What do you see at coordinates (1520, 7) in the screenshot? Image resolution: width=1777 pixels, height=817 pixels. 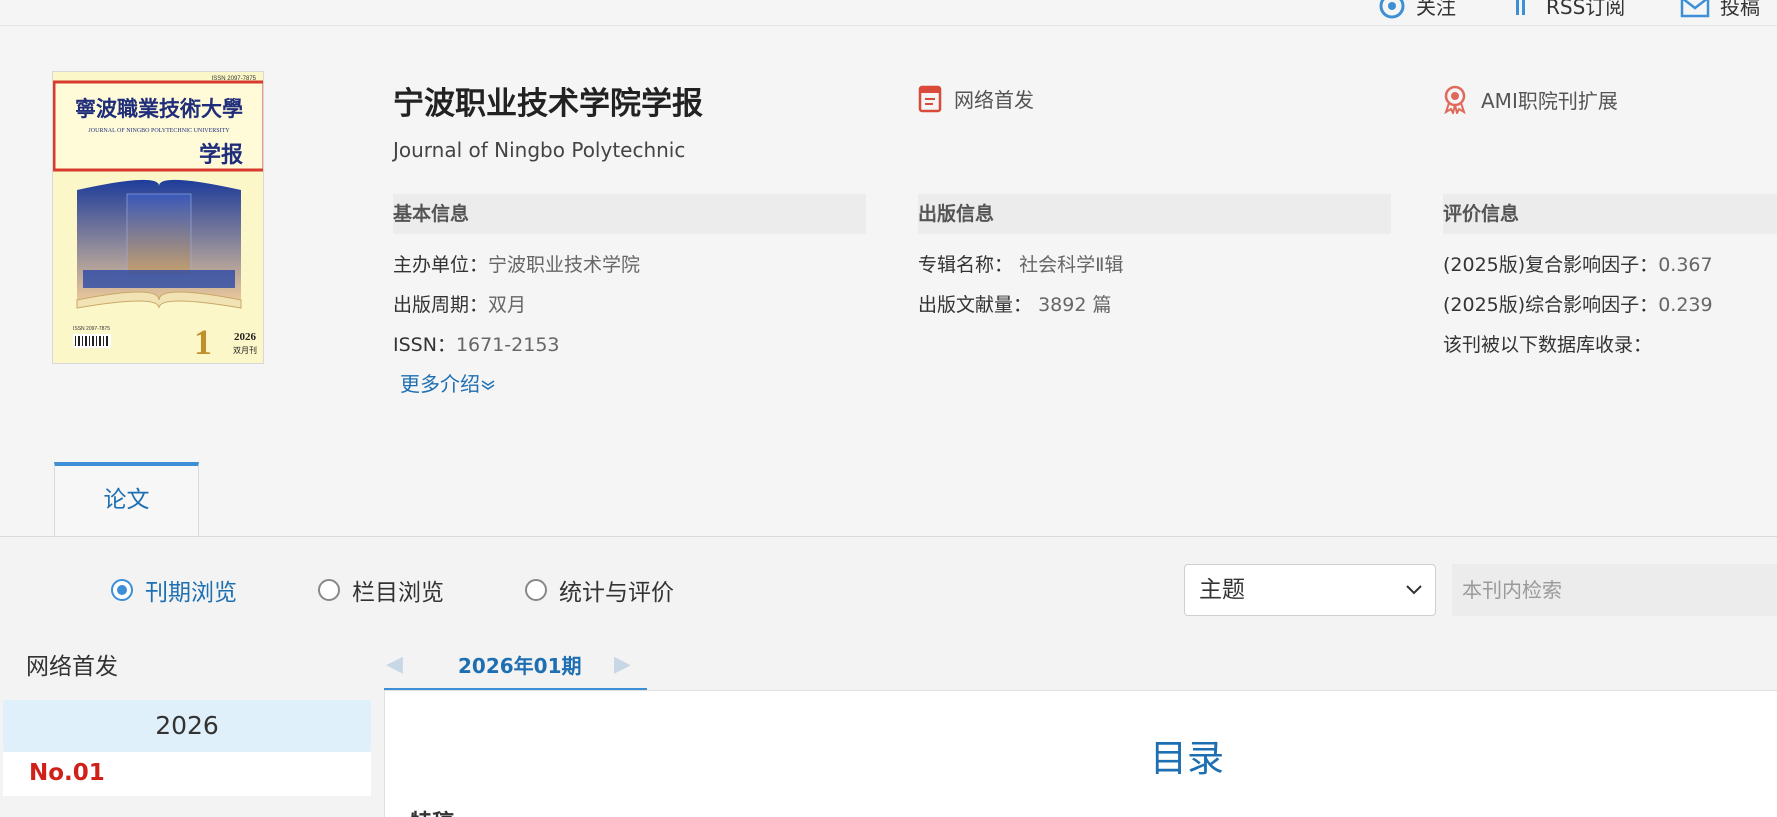 I see `rss-icon` at bounding box center [1520, 7].